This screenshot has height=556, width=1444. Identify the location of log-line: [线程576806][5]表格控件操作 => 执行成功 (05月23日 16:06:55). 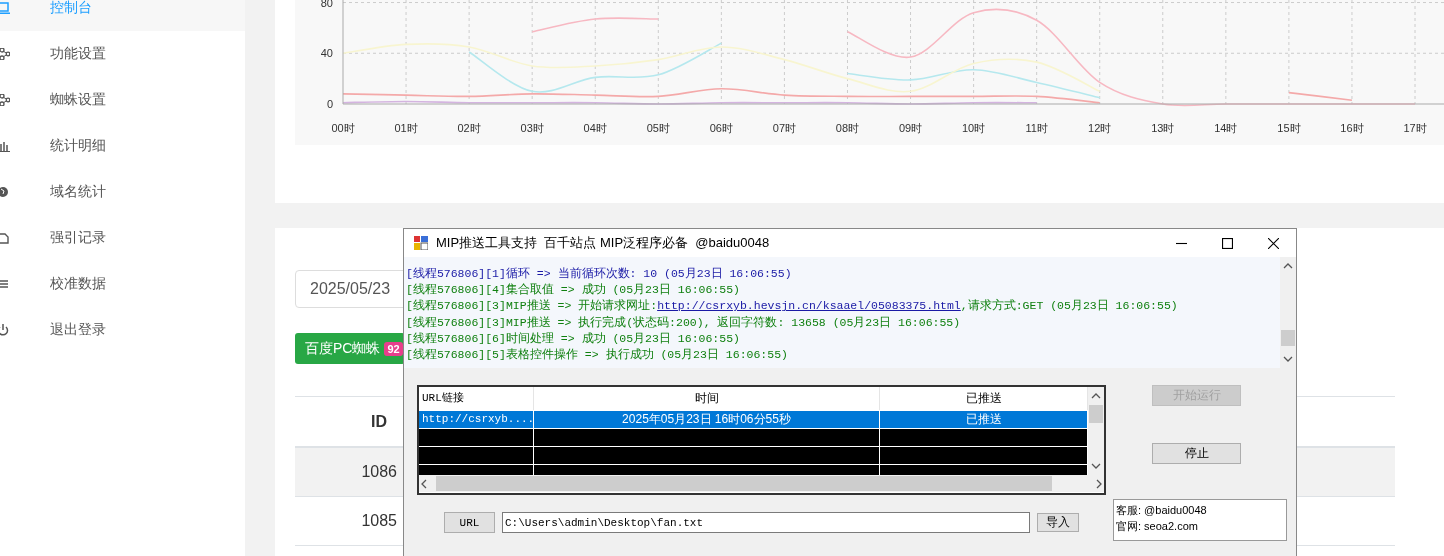
(597, 355).